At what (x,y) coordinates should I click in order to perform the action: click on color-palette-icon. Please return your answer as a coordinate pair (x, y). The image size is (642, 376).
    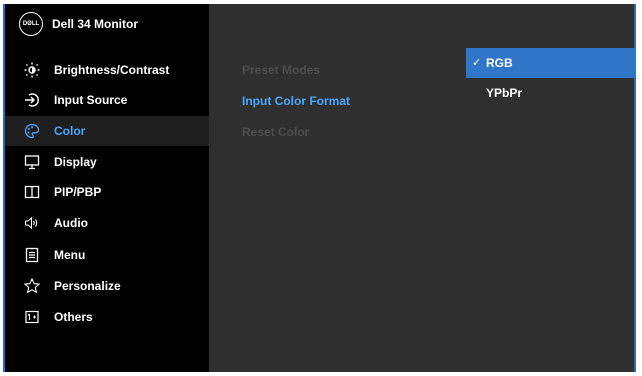
    Looking at the image, I should click on (32, 131).